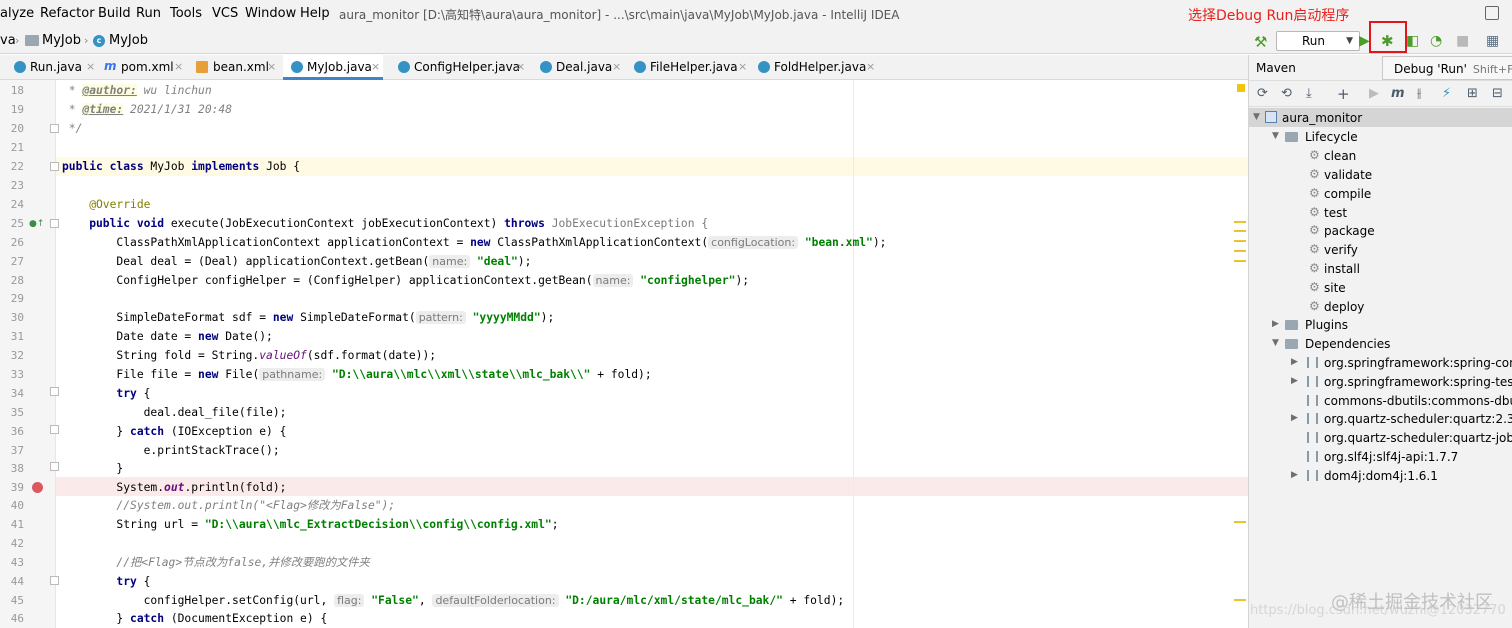 This screenshot has height=628, width=1512. I want to click on tab-label: FoldHelper.java, so click(820, 67).